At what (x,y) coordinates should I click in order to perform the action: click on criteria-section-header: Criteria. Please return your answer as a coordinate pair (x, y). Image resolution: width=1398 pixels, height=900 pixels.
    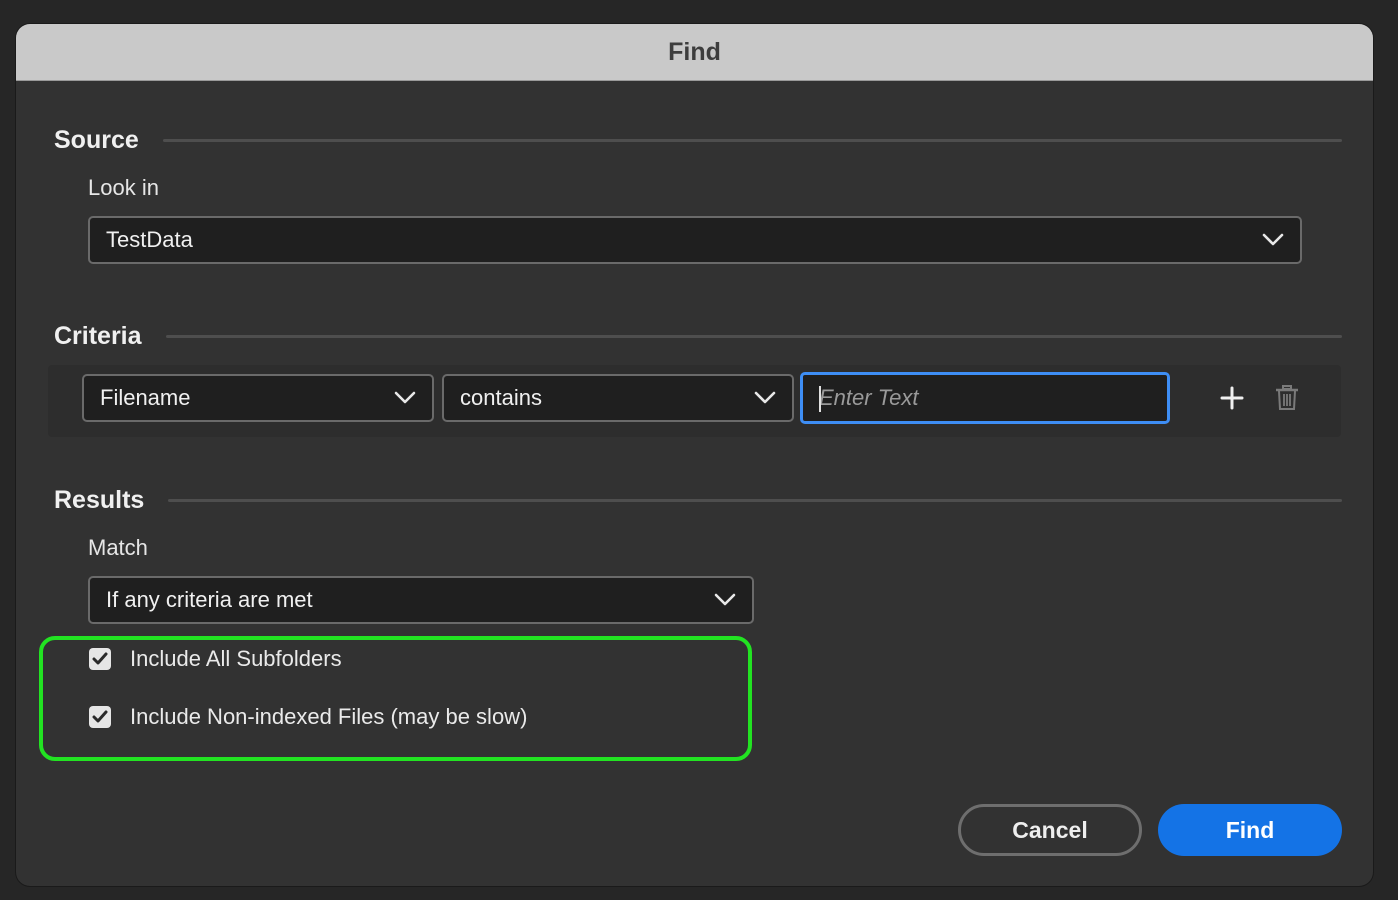
    Looking at the image, I should click on (698, 336).